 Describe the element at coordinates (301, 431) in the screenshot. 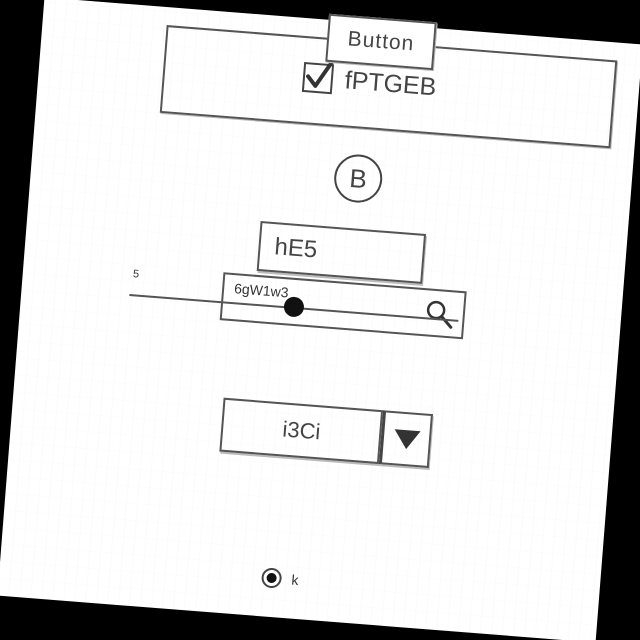

I see `dropdown-selected-value: i3Ci` at that location.